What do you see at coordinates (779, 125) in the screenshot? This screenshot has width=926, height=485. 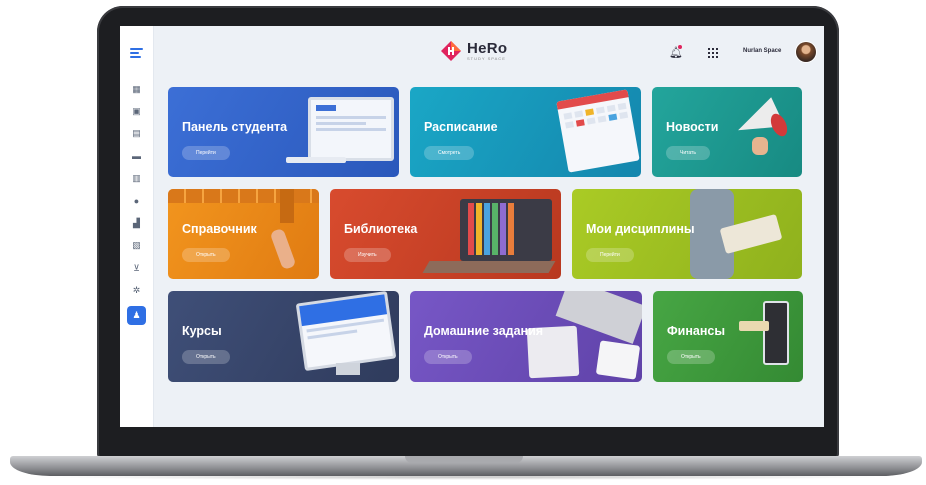 I see `megaphone-bell-illustration` at bounding box center [779, 125].